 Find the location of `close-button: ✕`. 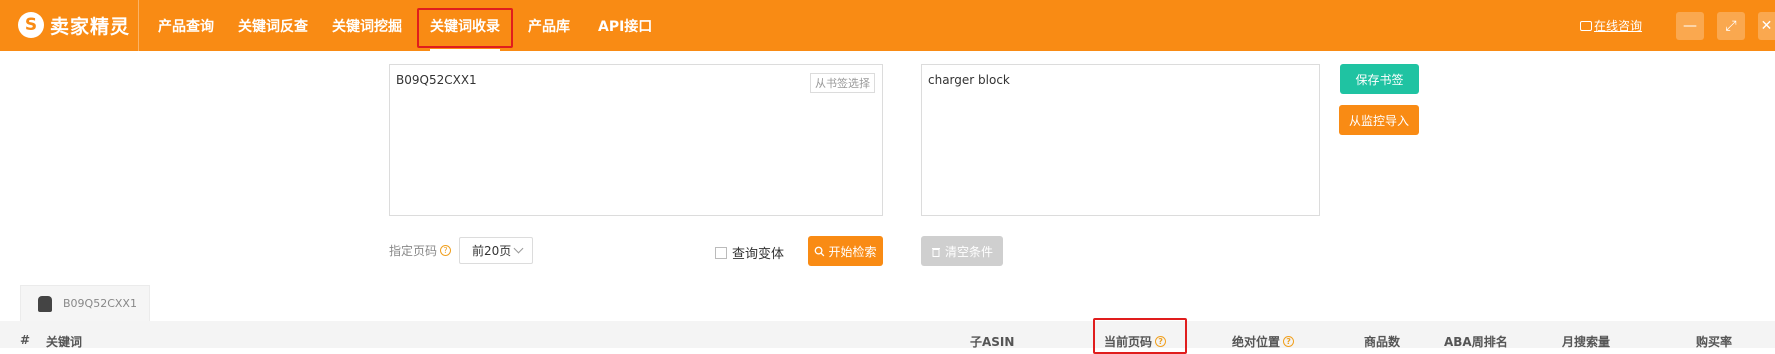

close-button: ✕ is located at coordinates (1766, 26).